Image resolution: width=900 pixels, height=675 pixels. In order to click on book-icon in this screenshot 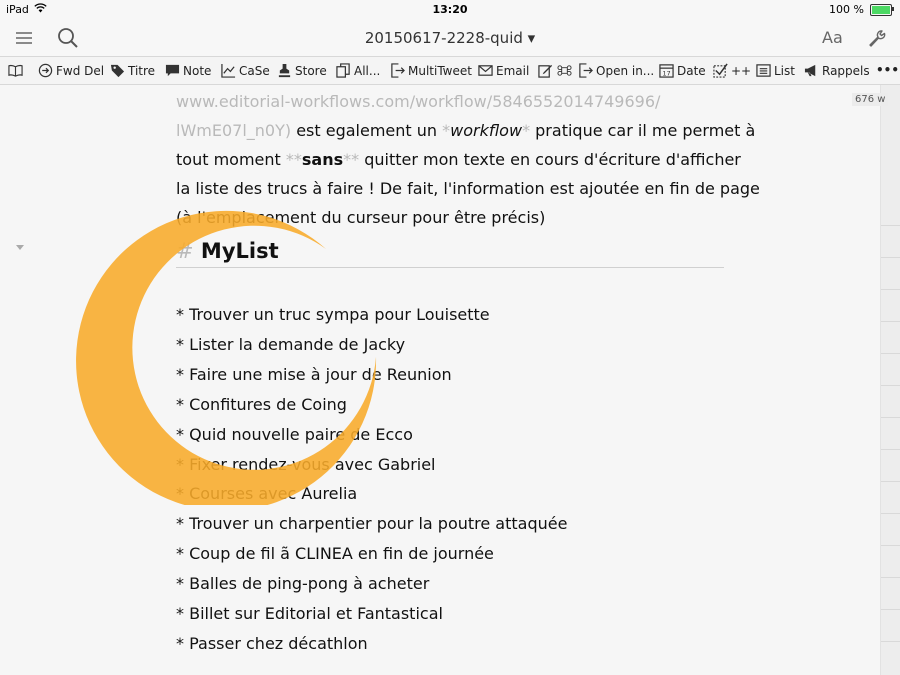, I will do `click(15, 70)`.